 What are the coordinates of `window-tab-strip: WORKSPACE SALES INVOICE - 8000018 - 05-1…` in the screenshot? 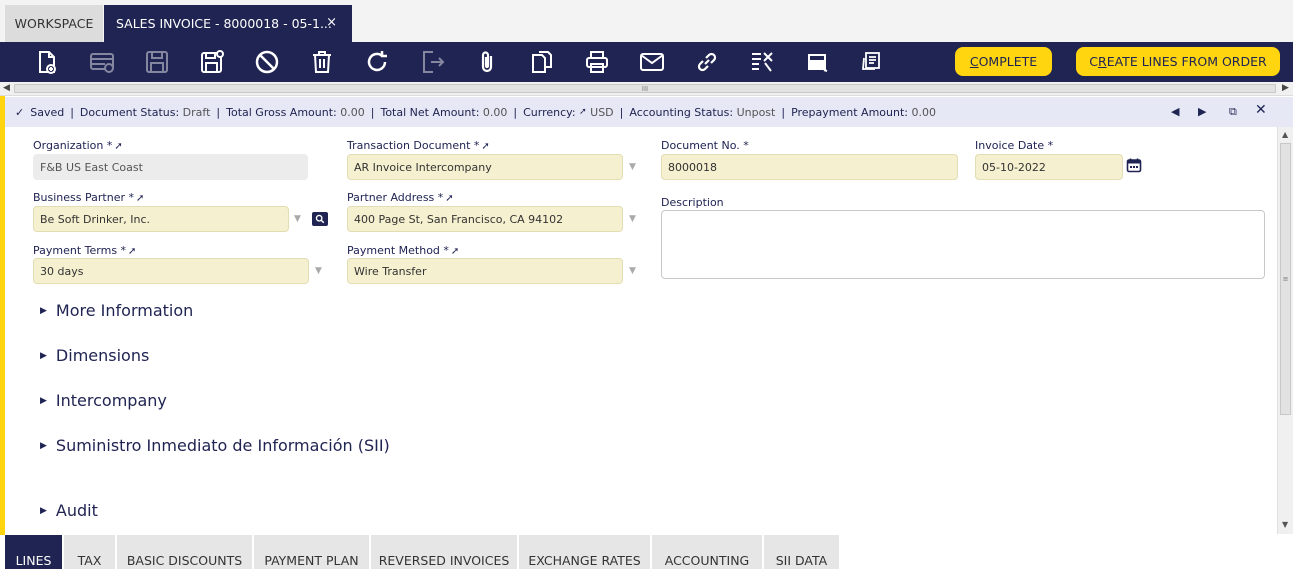 It's located at (646, 21).